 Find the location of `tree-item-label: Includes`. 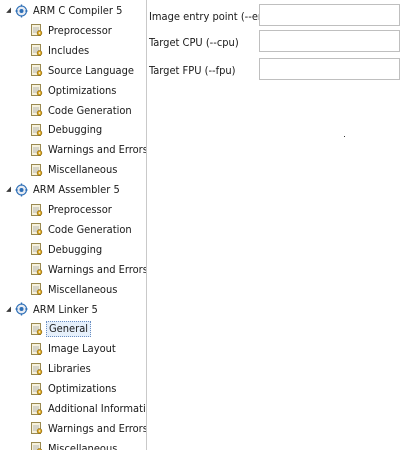

tree-item-label: Includes is located at coordinates (69, 50).